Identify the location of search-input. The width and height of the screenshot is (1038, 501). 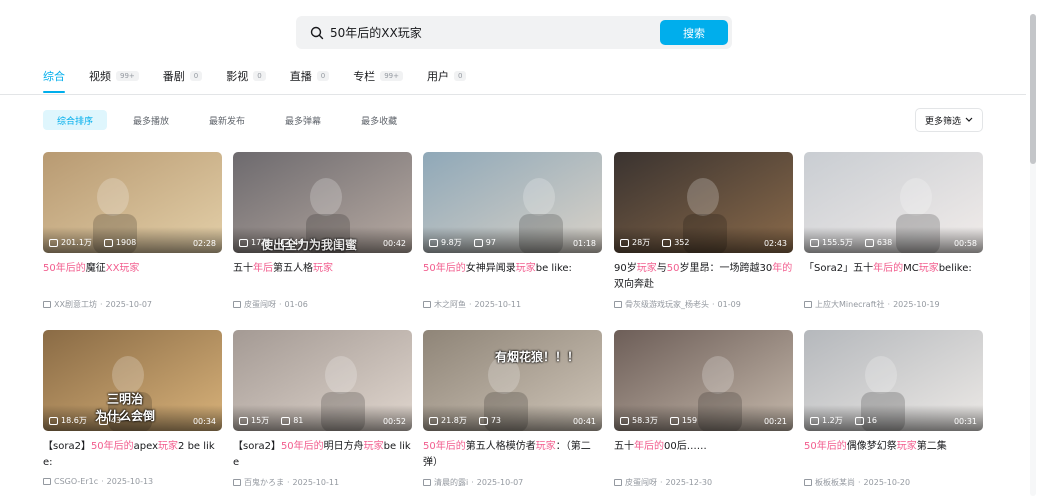
(490, 32).